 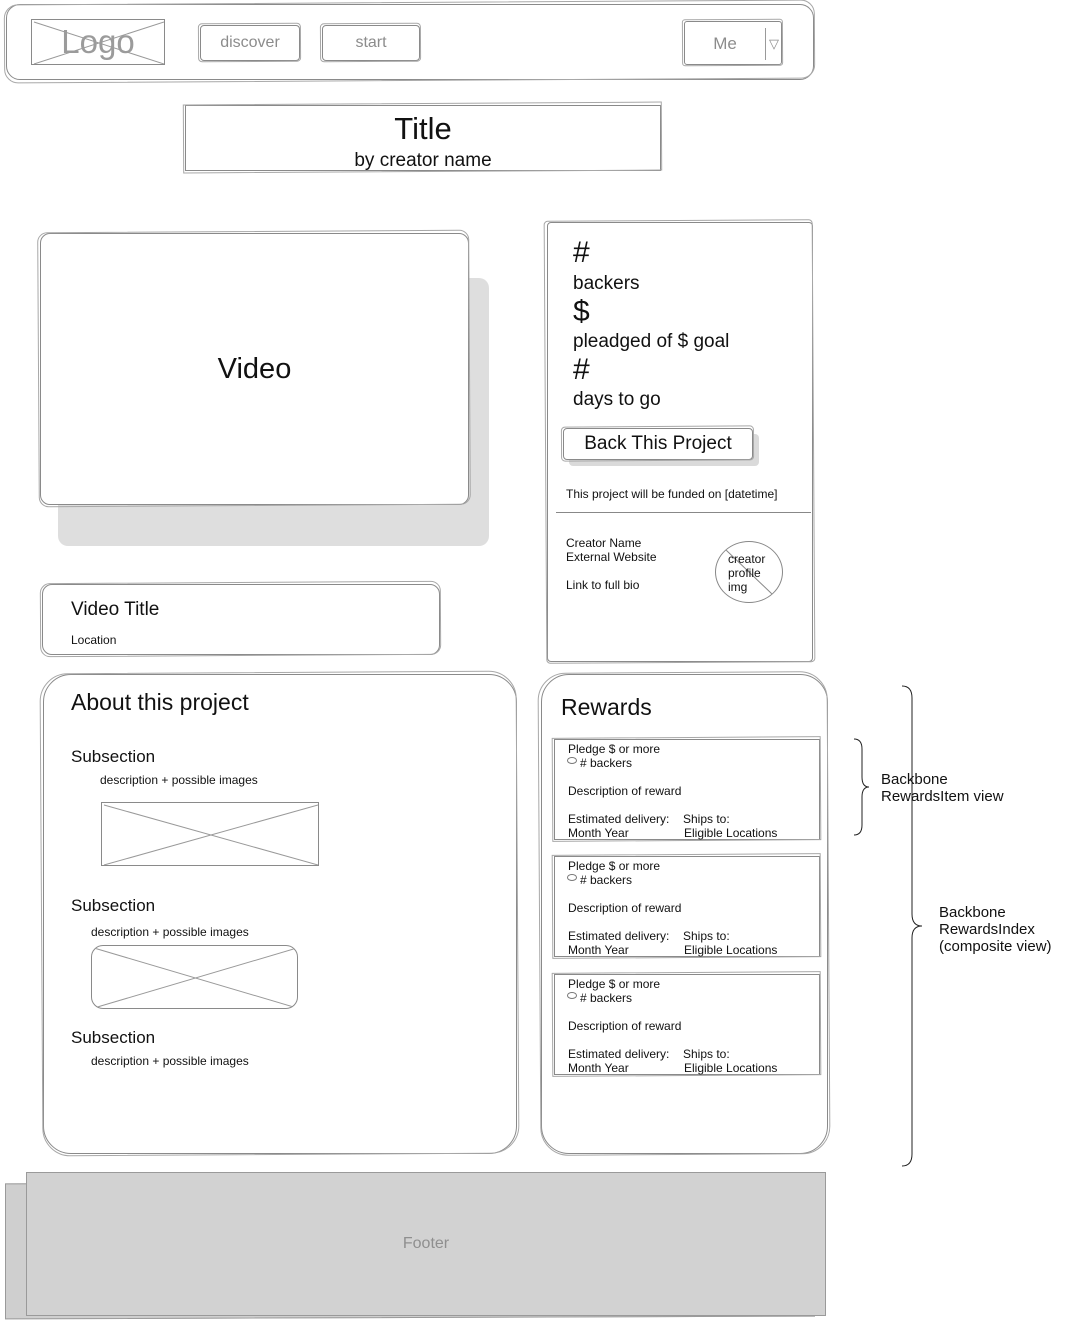 I want to click on pledged-label: pleadged of $ goal, so click(x=651, y=341).